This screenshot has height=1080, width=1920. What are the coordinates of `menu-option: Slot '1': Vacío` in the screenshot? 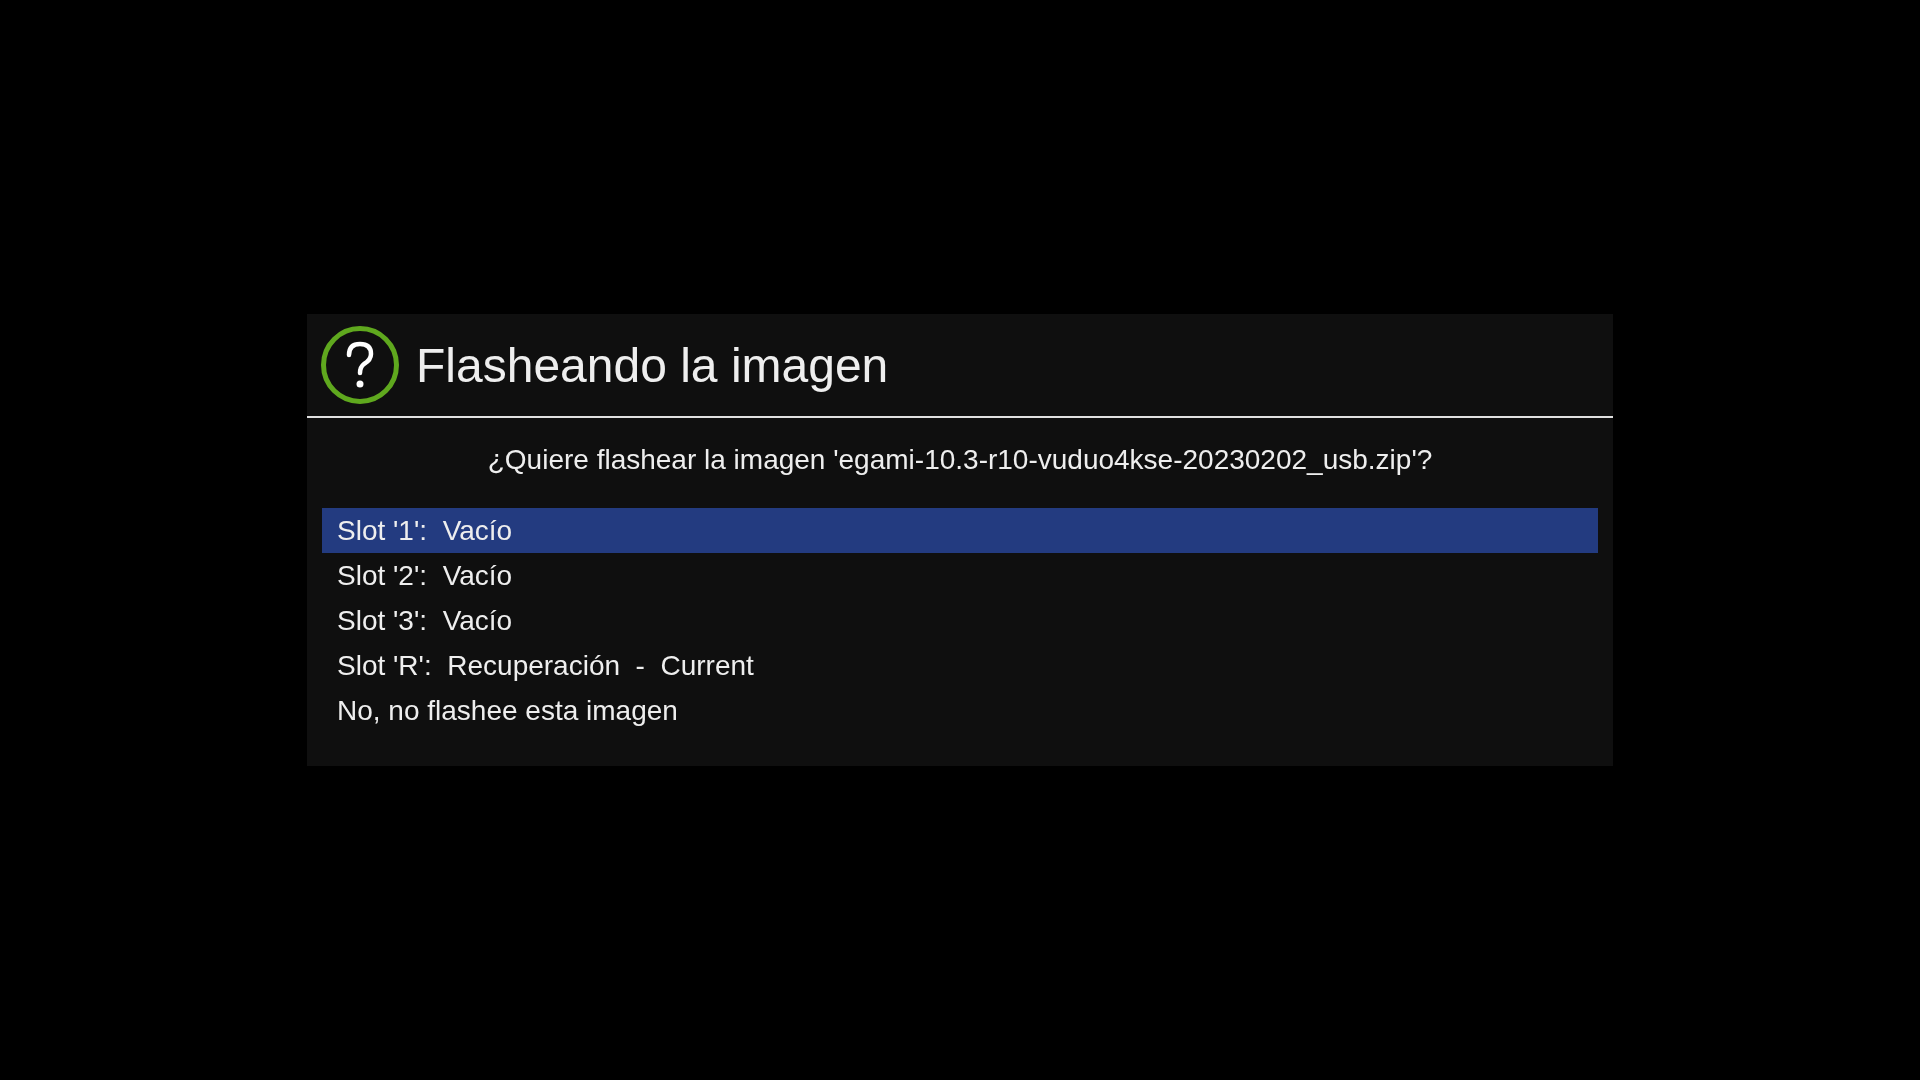 It's located at (960, 530).